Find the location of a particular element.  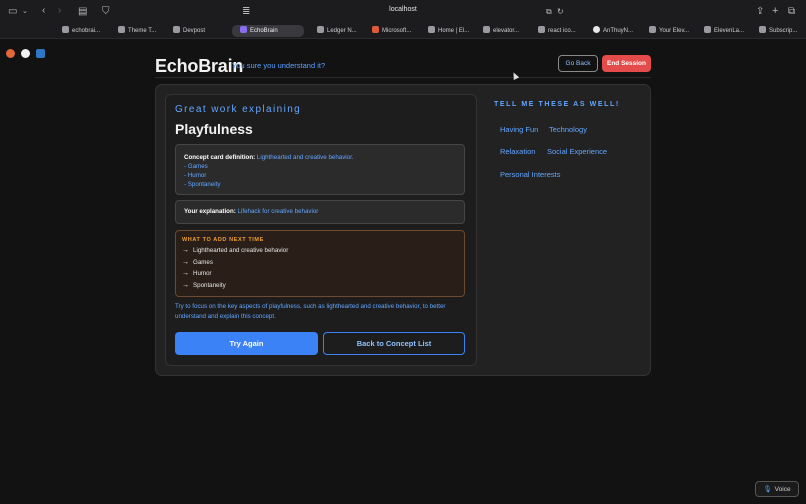

reload-icon: ↻ is located at coordinates (560, 12).